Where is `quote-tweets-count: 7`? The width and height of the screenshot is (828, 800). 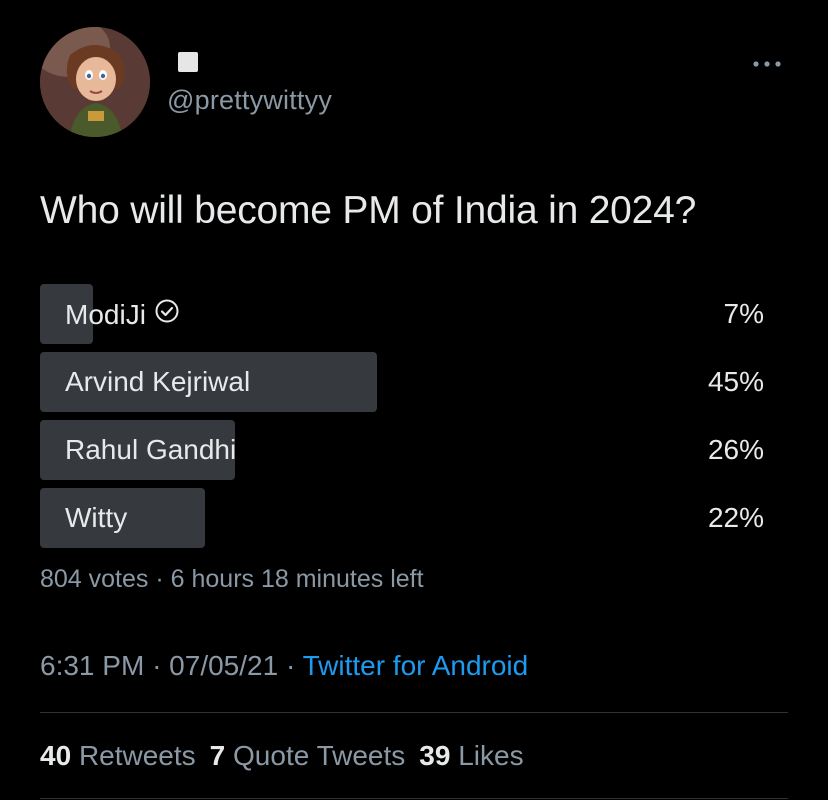 quote-tweets-count: 7 is located at coordinates (217, 755).